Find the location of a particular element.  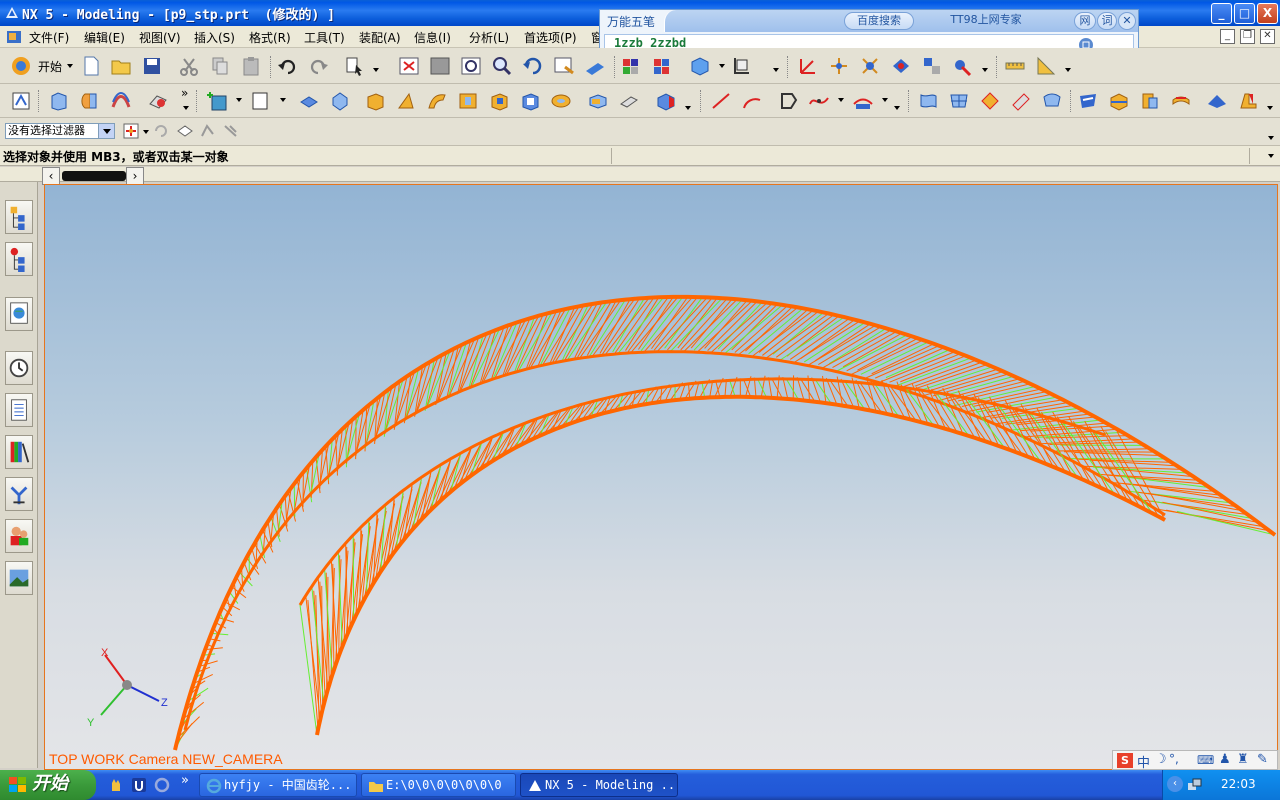

basic-curves-icon is located at coordinates (788, 101).